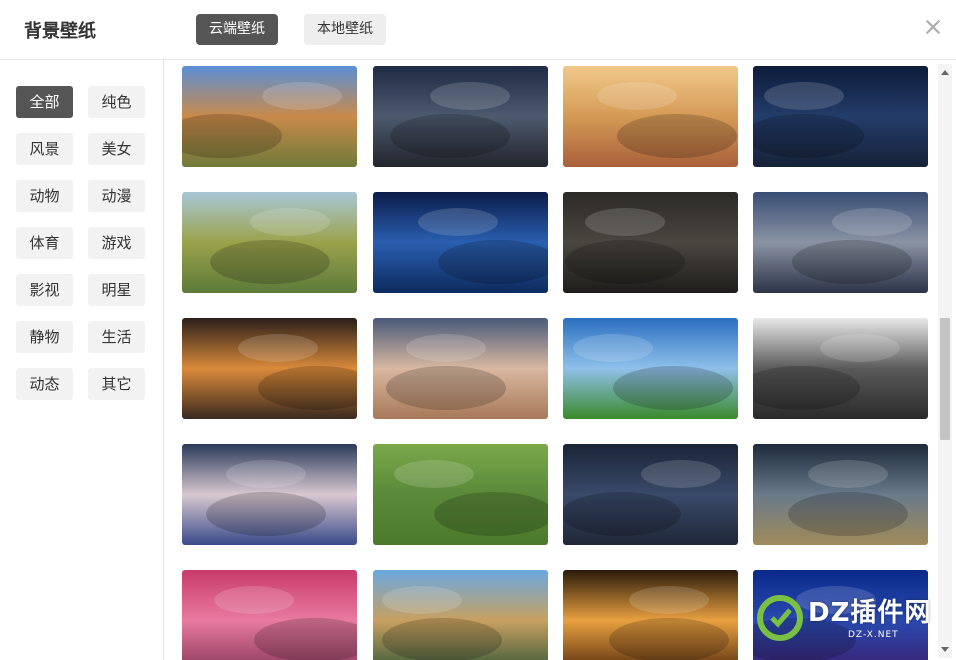 This screenshot has width=956, height=660. What do you see at coordinates (44, 337) in the screenshot?
I see `category-still-life: 静物` at bounding box center [44, 337].